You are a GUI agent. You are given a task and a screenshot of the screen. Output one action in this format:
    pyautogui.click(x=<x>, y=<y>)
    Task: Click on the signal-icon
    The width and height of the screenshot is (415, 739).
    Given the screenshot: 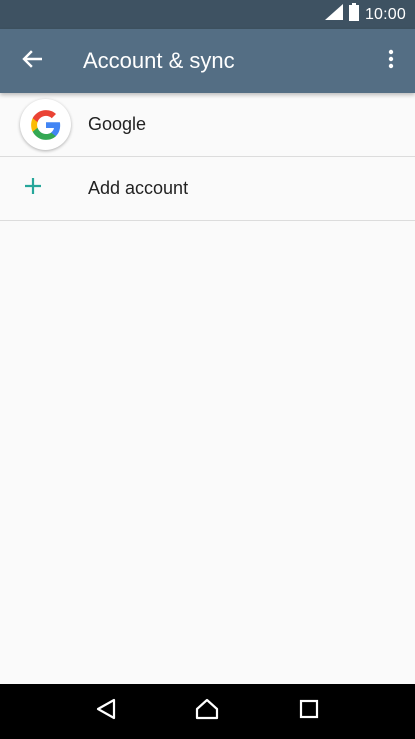 What is the action you would take?
    pyautogui.click(x=333, y=14)
    